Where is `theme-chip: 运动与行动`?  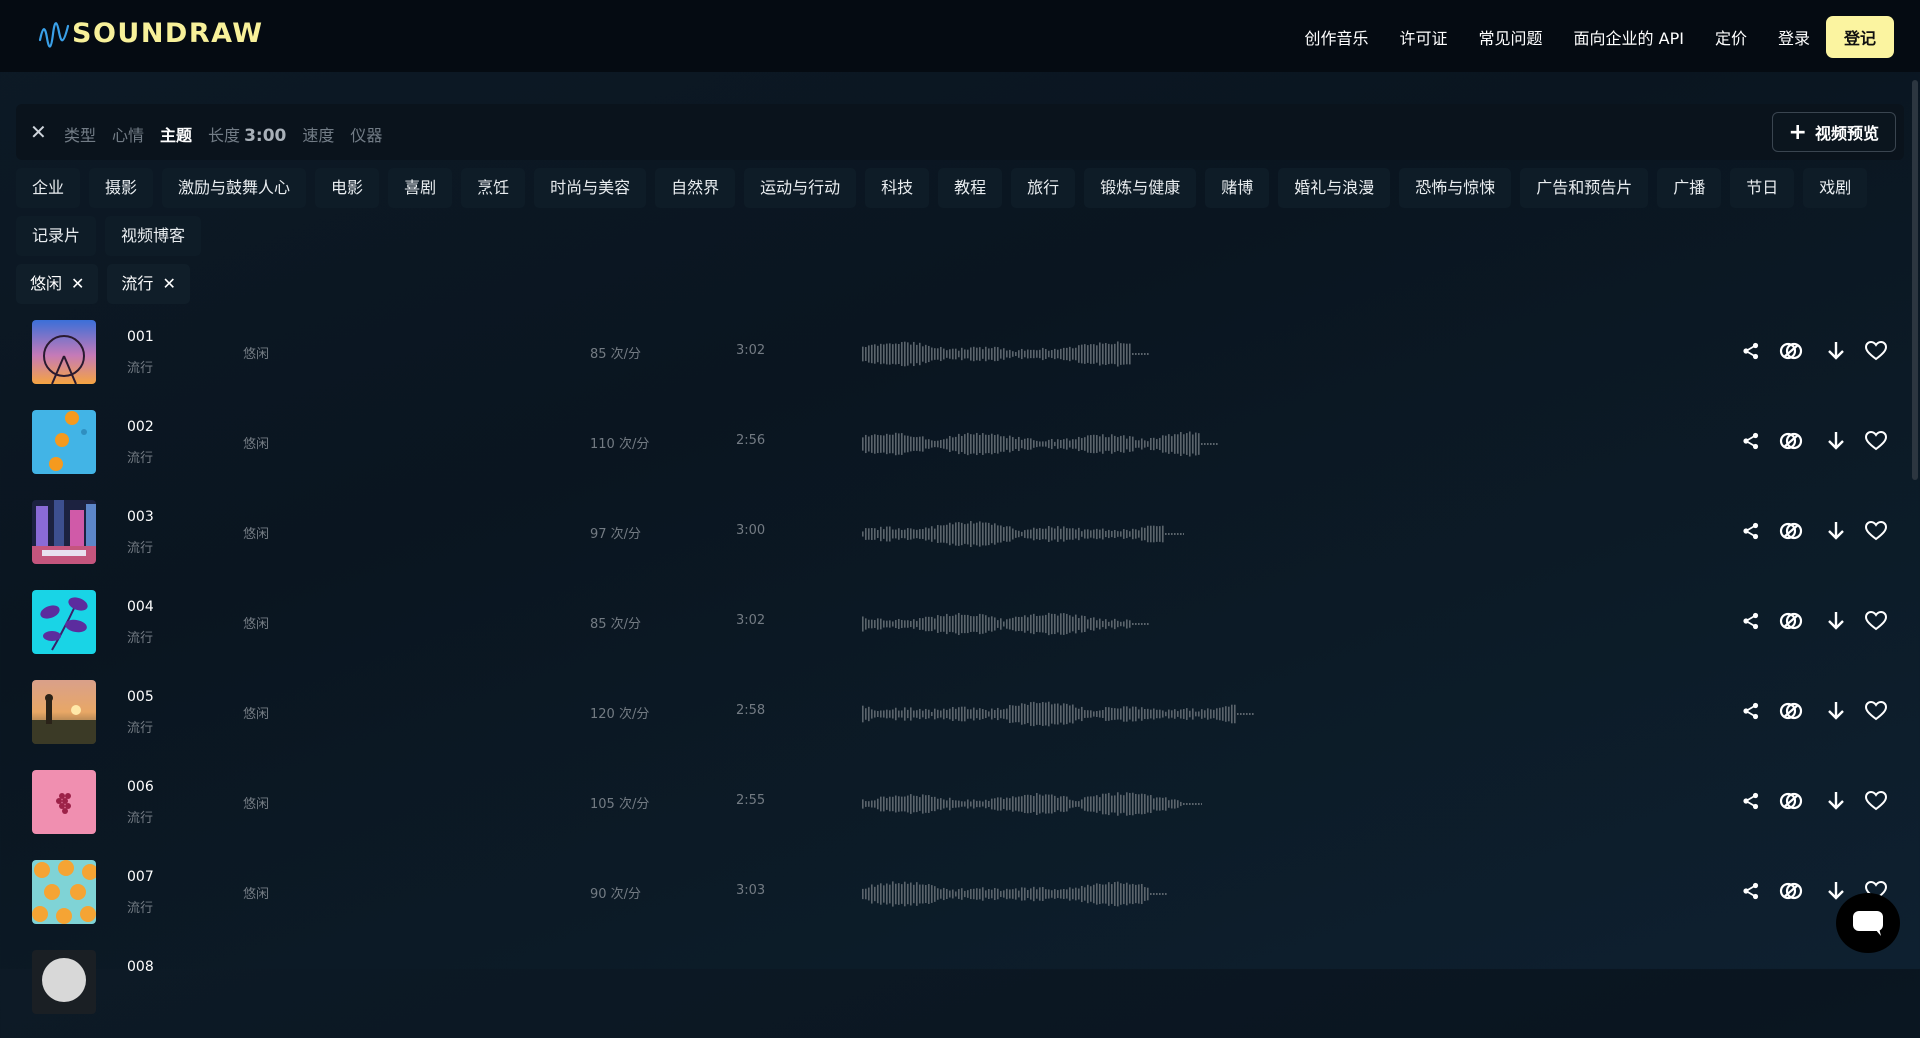 theme-chip: 运动与行动 is located at coordinates (800, 188).